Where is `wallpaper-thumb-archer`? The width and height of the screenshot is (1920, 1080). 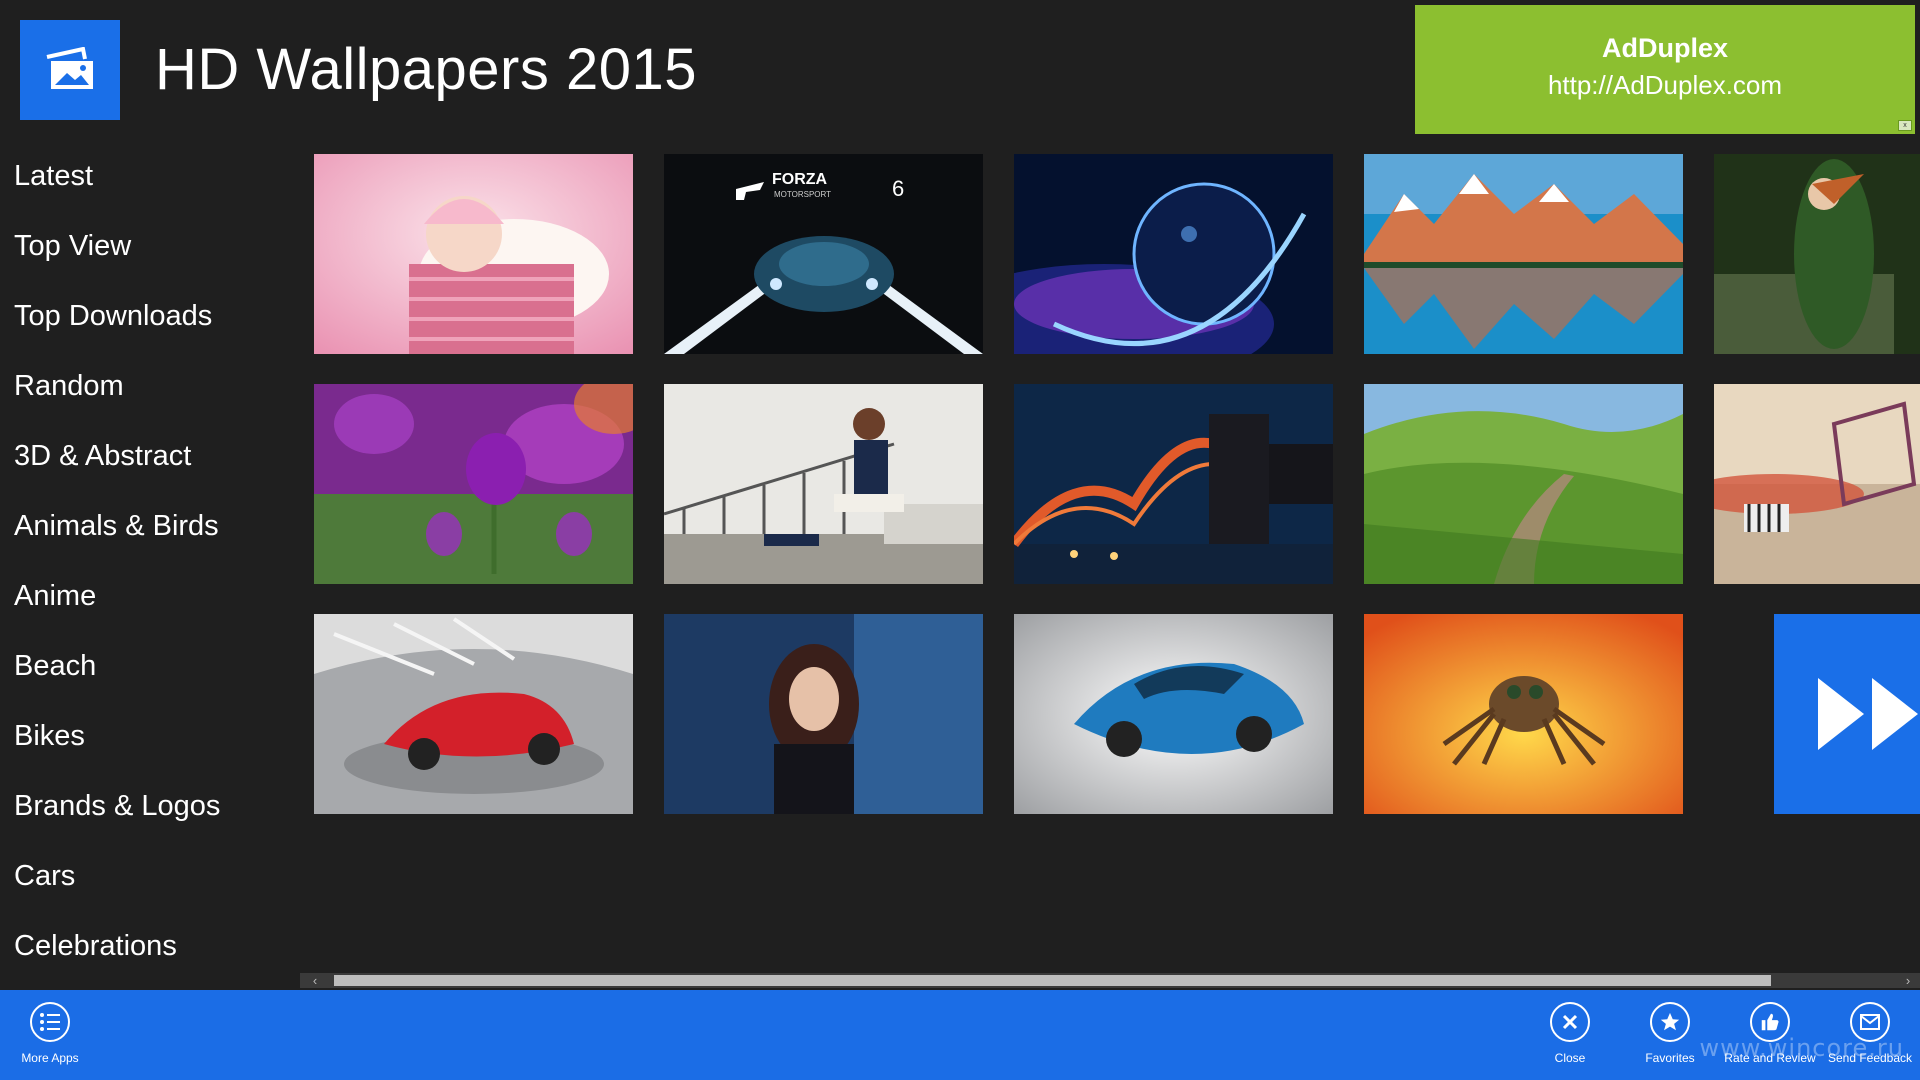
wallpaper-thumb-archer is located at coordinates (1817, 254).